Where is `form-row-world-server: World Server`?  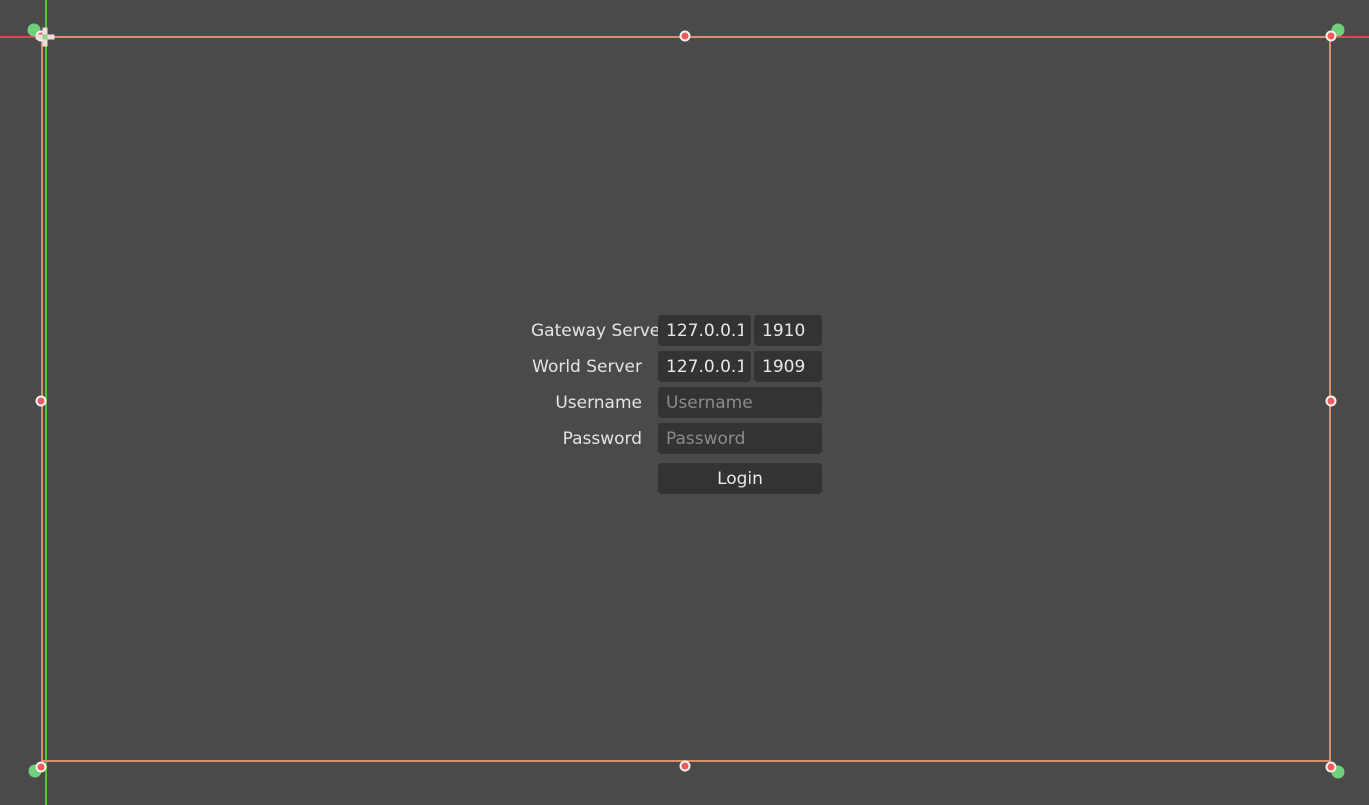
form-row-world-server: World Server is located at coordinates (676, 366).